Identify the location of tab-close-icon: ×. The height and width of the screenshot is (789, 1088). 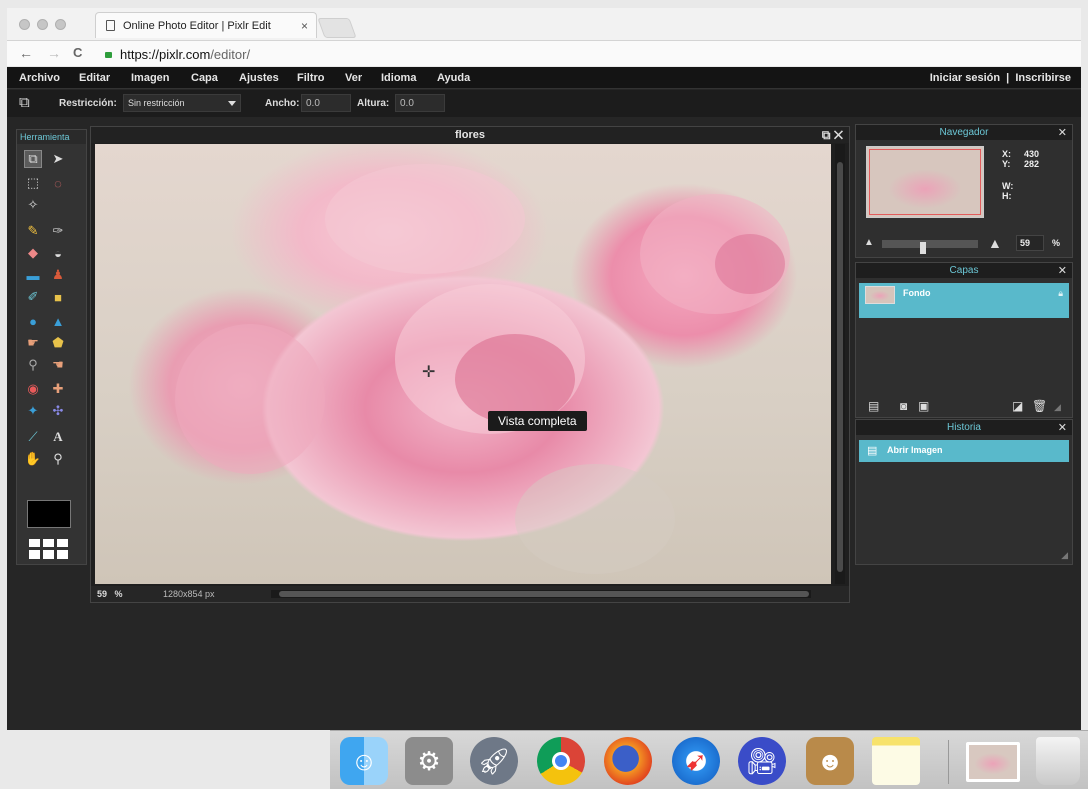
(304, 26).